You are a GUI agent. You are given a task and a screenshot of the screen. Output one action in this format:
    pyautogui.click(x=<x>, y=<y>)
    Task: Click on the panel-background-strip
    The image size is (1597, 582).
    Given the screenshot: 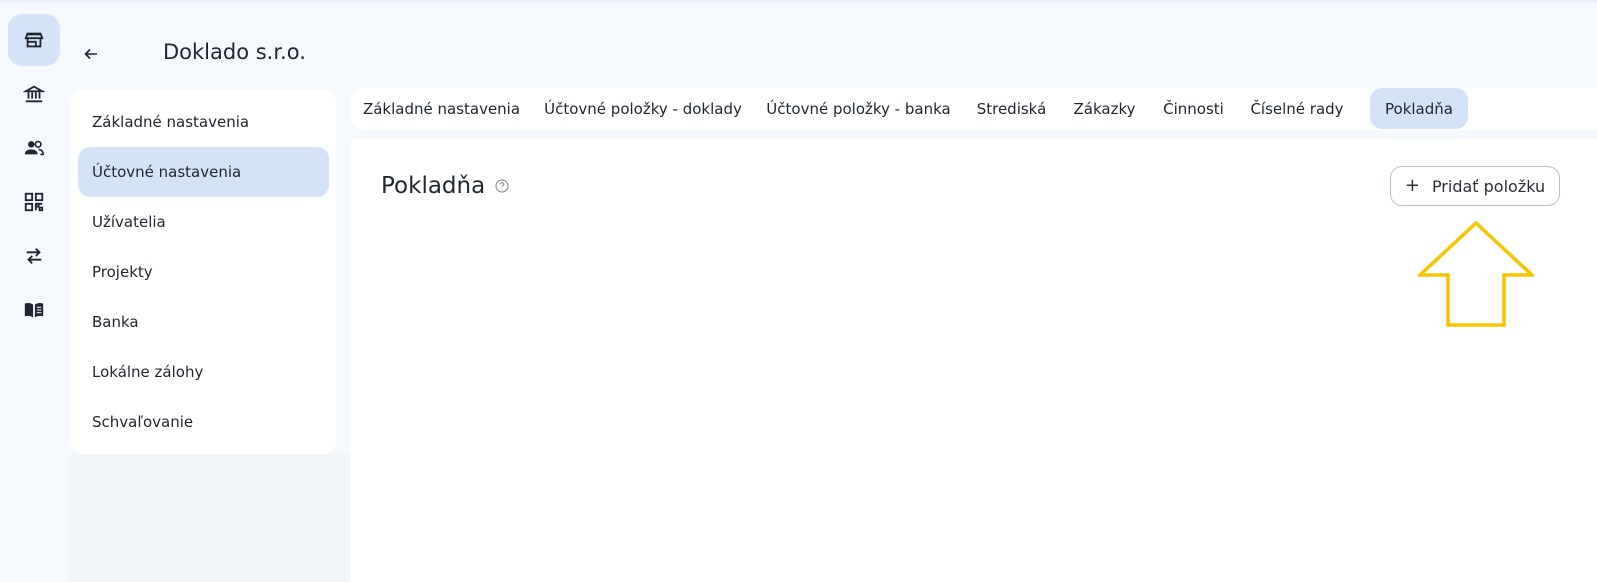 What is the action you would take?
    pyautogui.click(x=210, y=518)
    